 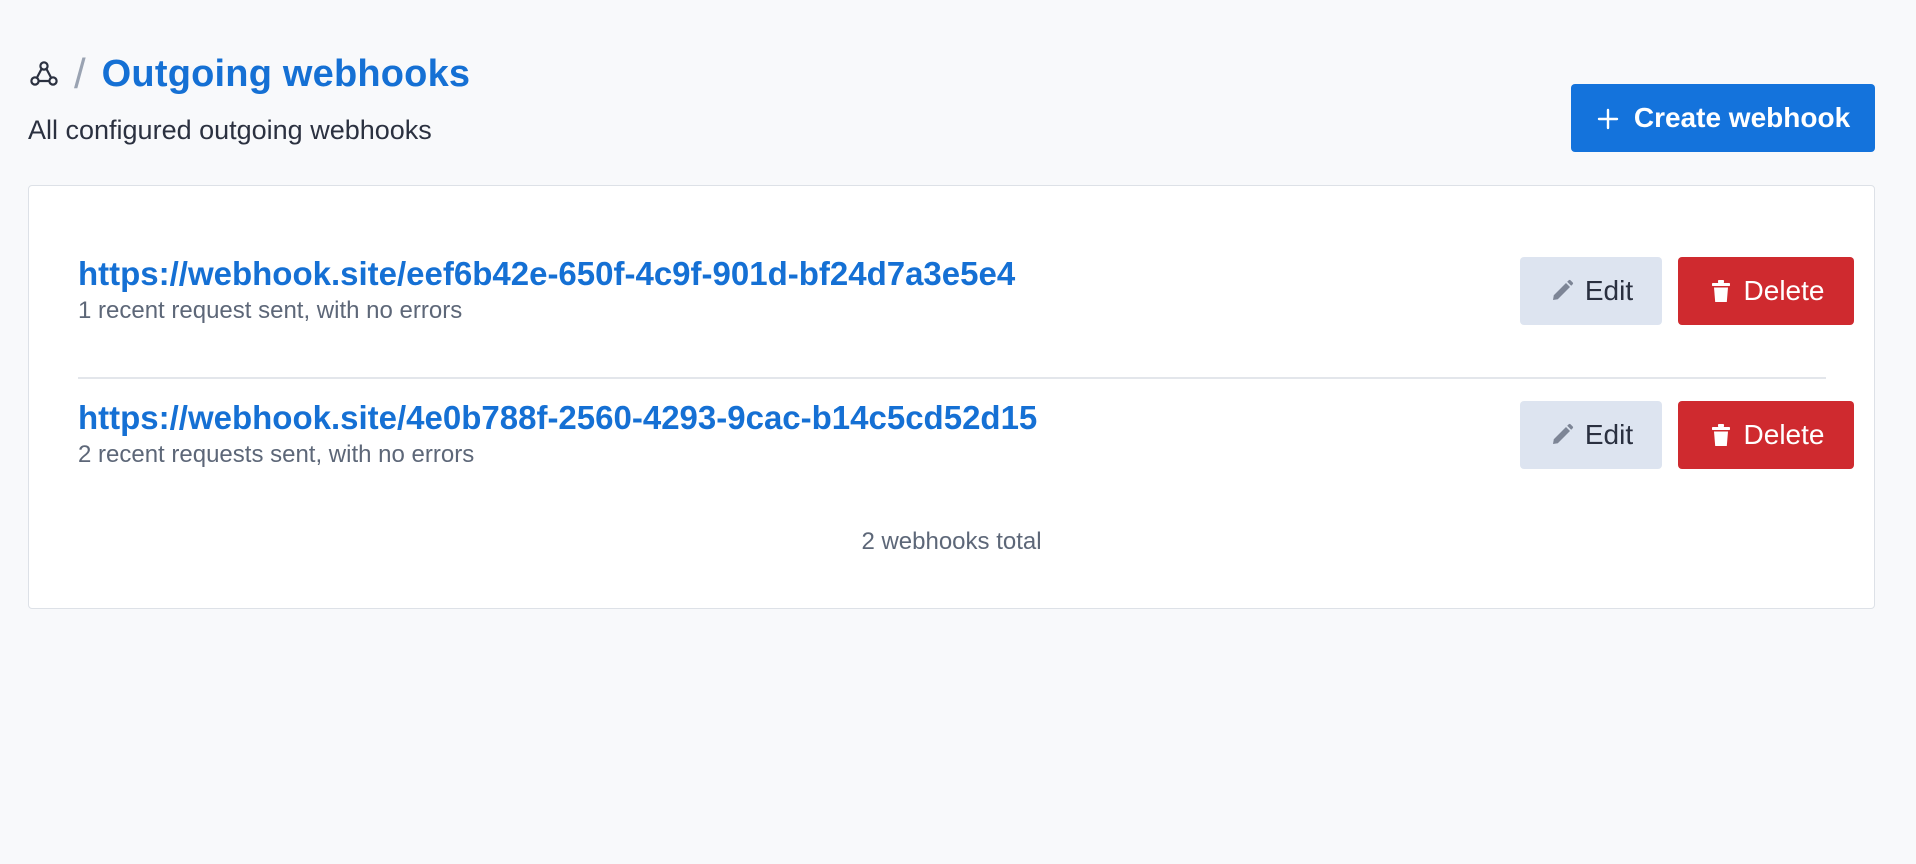 I want to click on webhook-icon, so click(x=44, y=74).